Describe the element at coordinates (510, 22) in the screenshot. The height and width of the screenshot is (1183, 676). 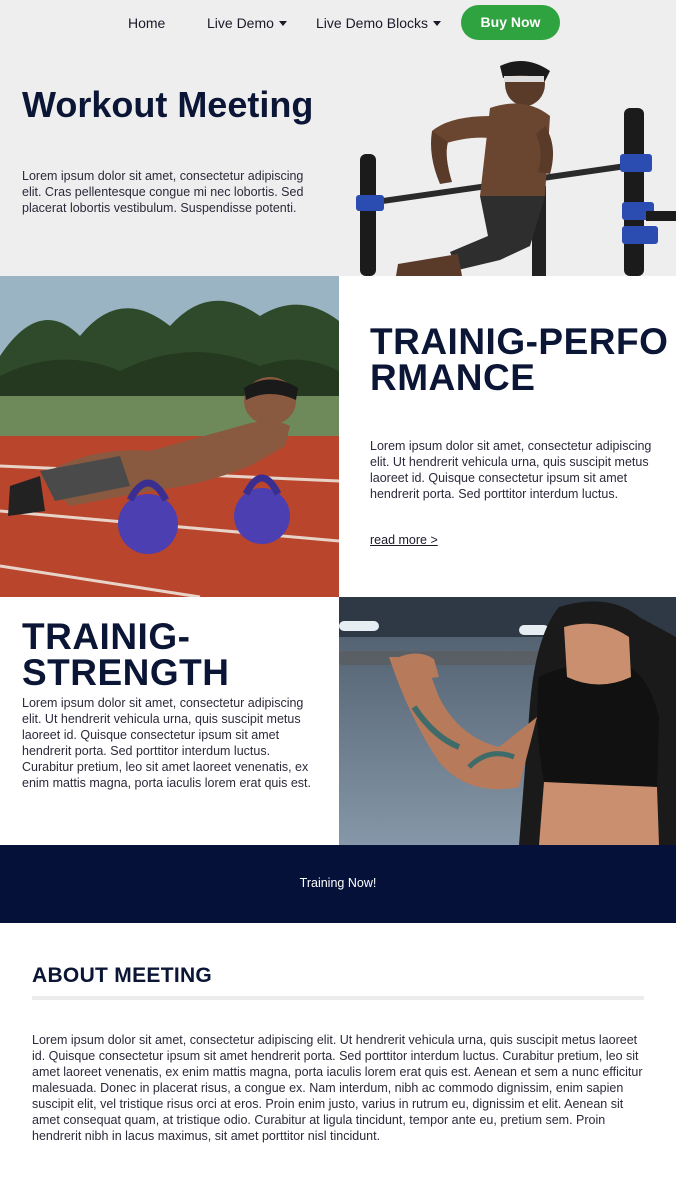
I see `buy-now-button: Buy Now` at that location.